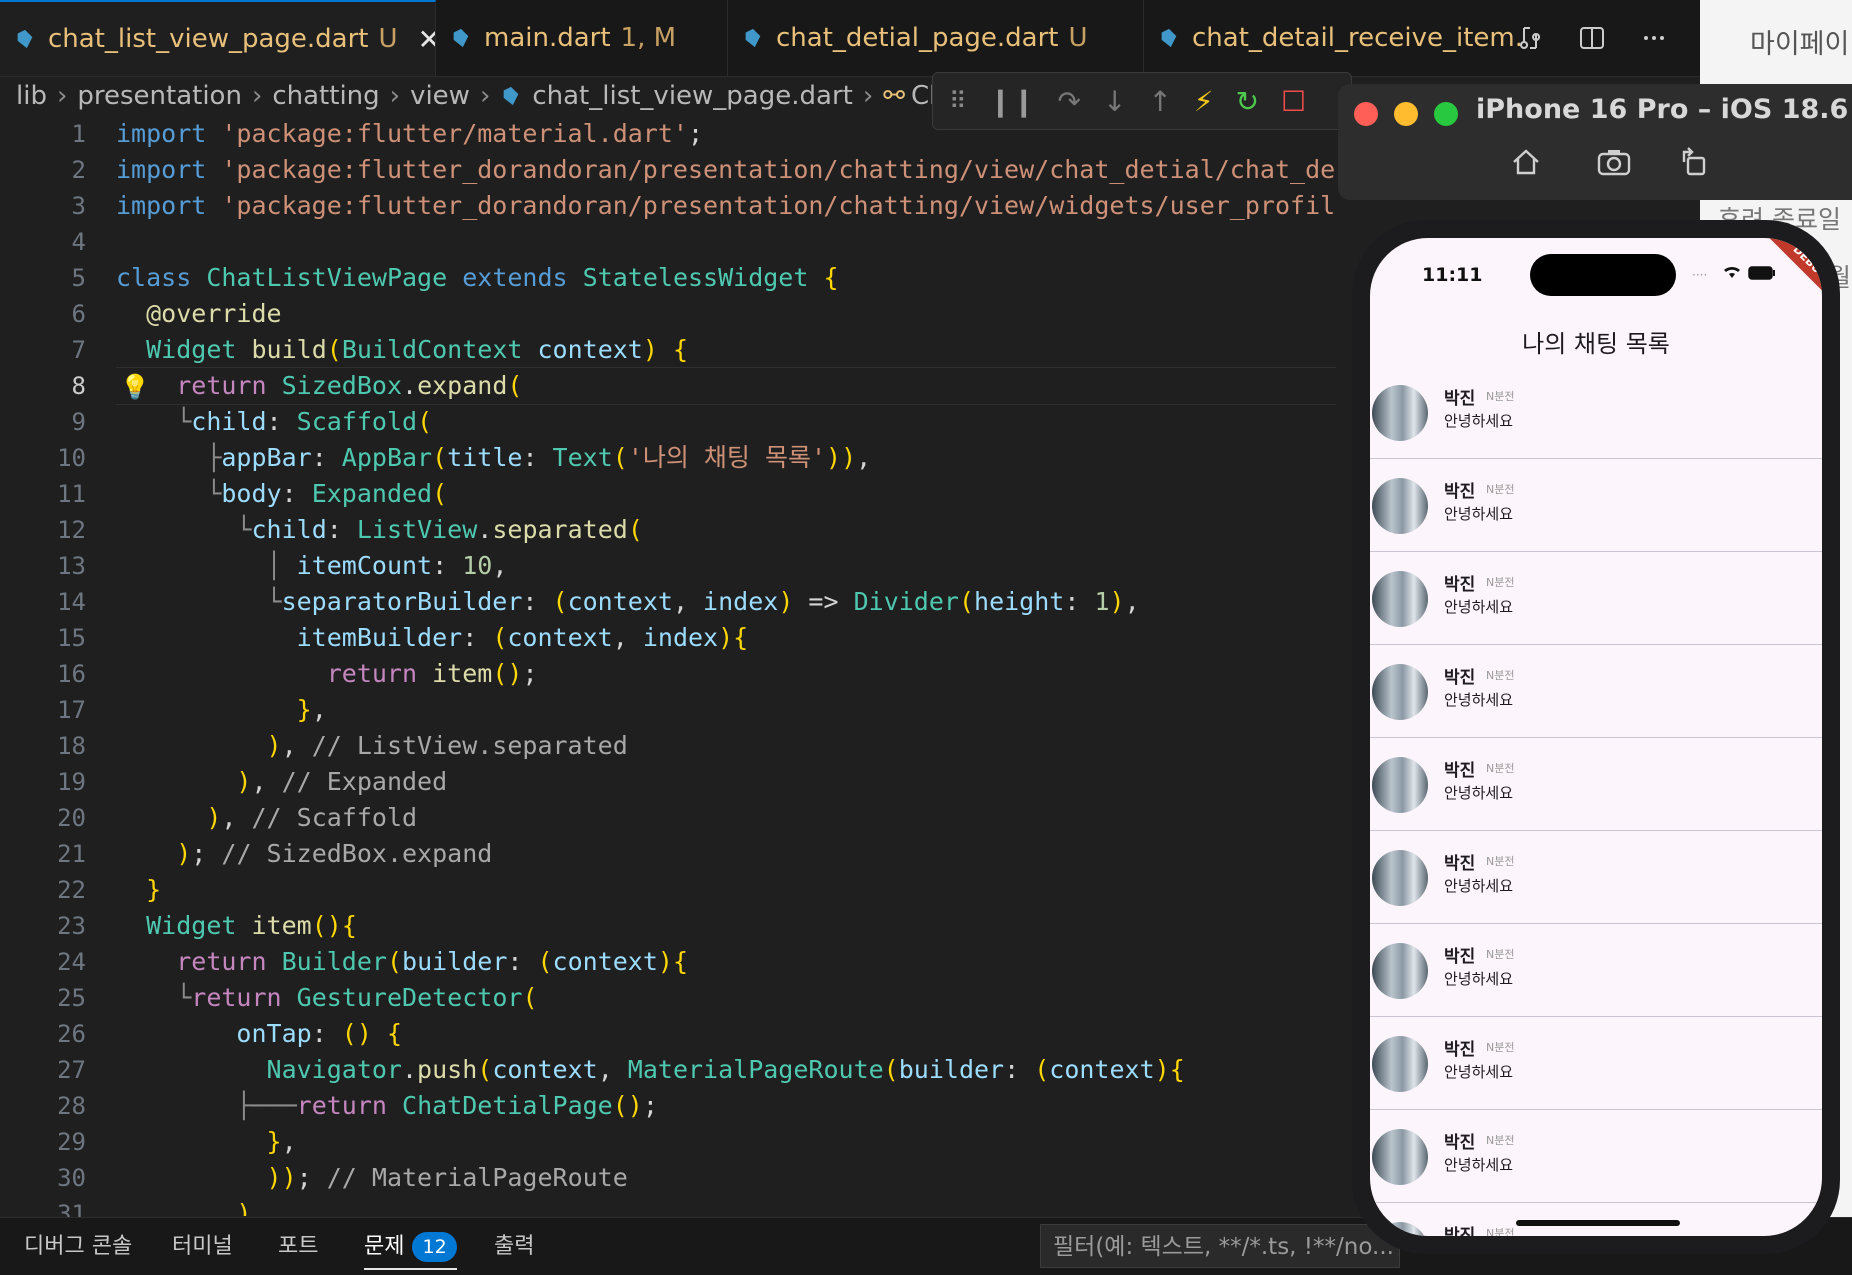  What do you see at coordinates (1654, 38) in the screenshot?
I see `more-actions-icon` at bounding box center [1654, 38].